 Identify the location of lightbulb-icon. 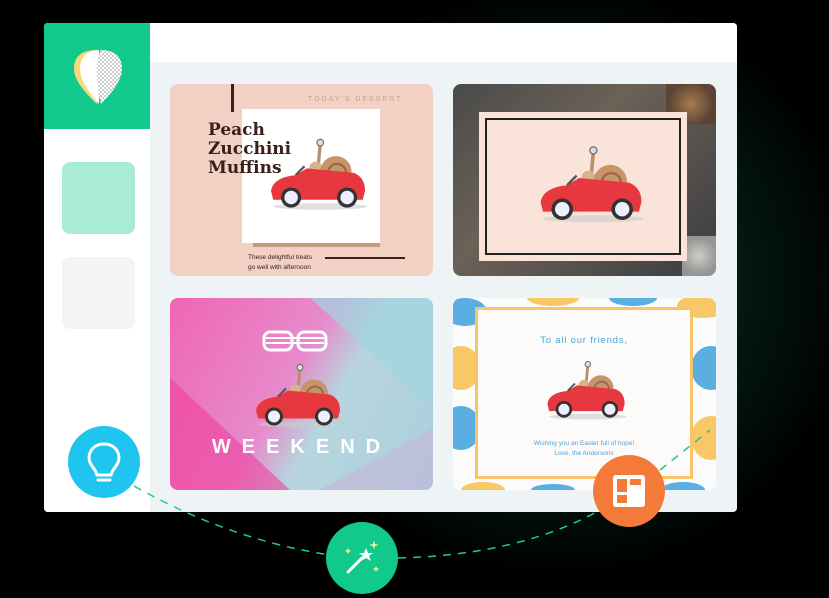
(104, 462).